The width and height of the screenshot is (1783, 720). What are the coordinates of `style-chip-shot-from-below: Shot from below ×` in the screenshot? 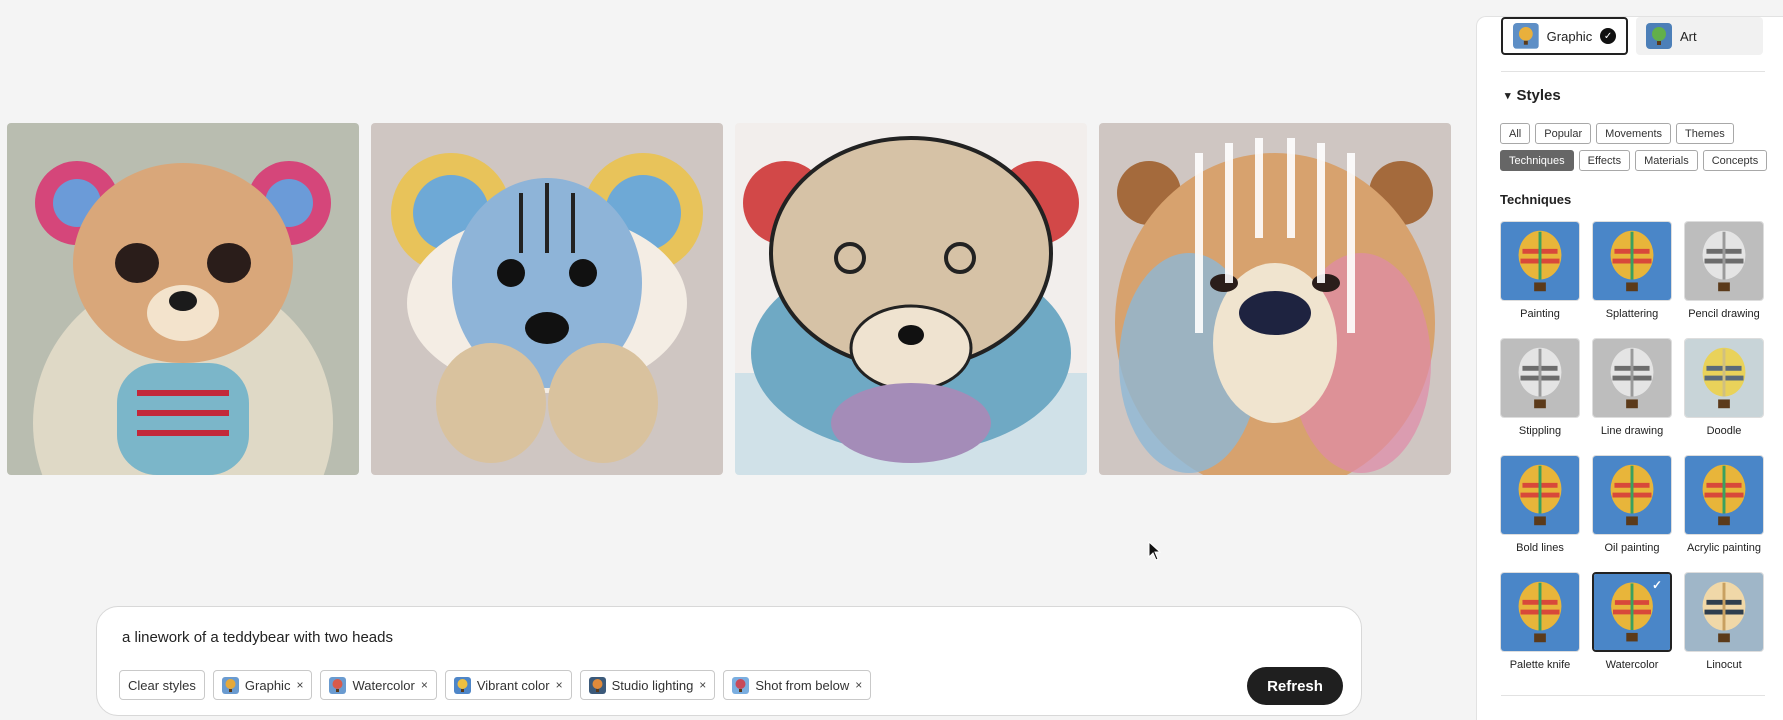 It's located at (797, 685).